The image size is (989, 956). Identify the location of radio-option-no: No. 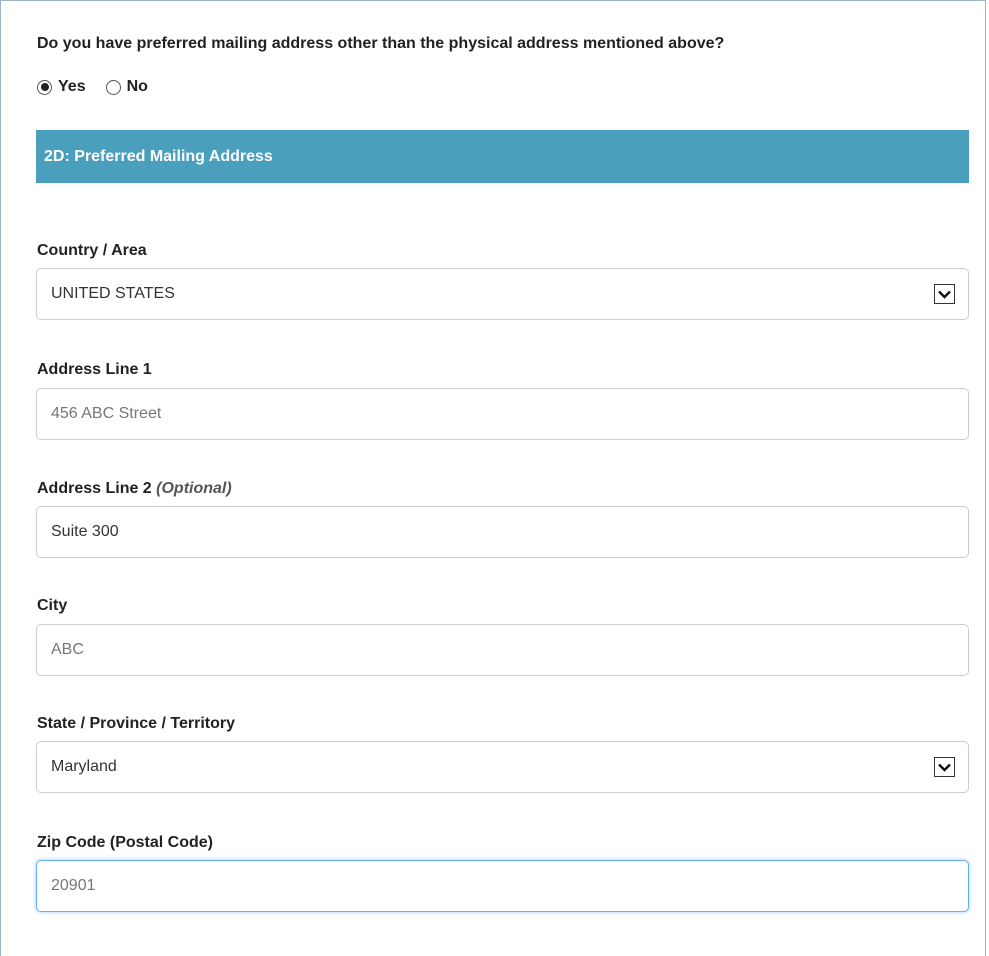
(126, 87).